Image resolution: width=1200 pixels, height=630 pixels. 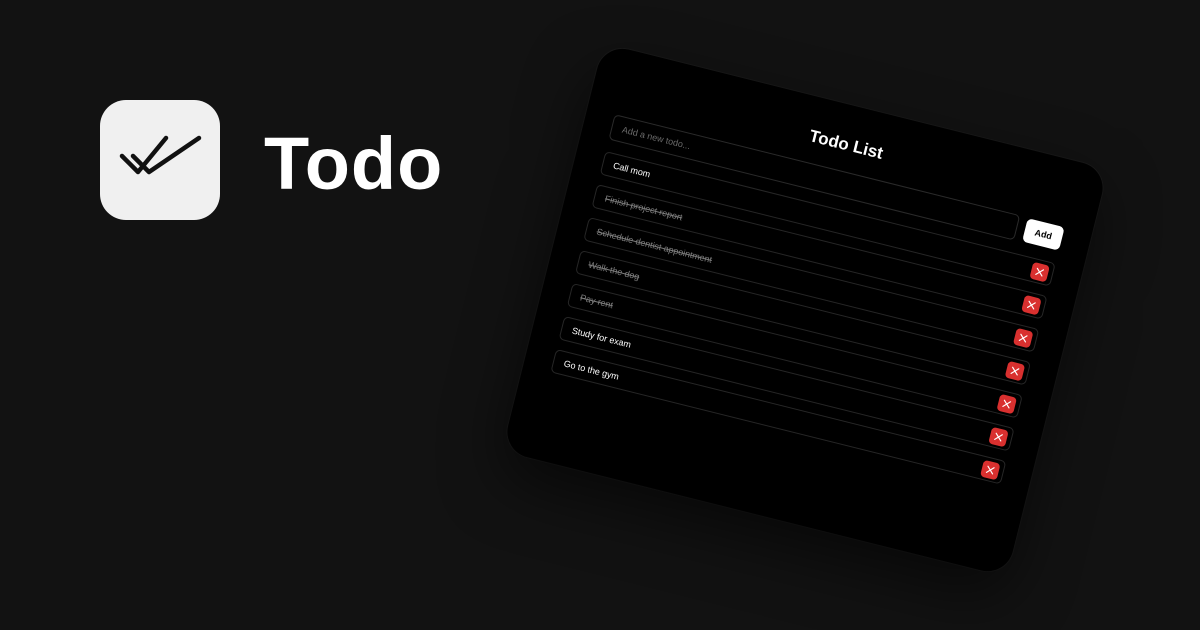 What do you see at coordinates (632, 170) in the screenshot?
I see `todo-text: Call mom` at bounding box center [632, 170].